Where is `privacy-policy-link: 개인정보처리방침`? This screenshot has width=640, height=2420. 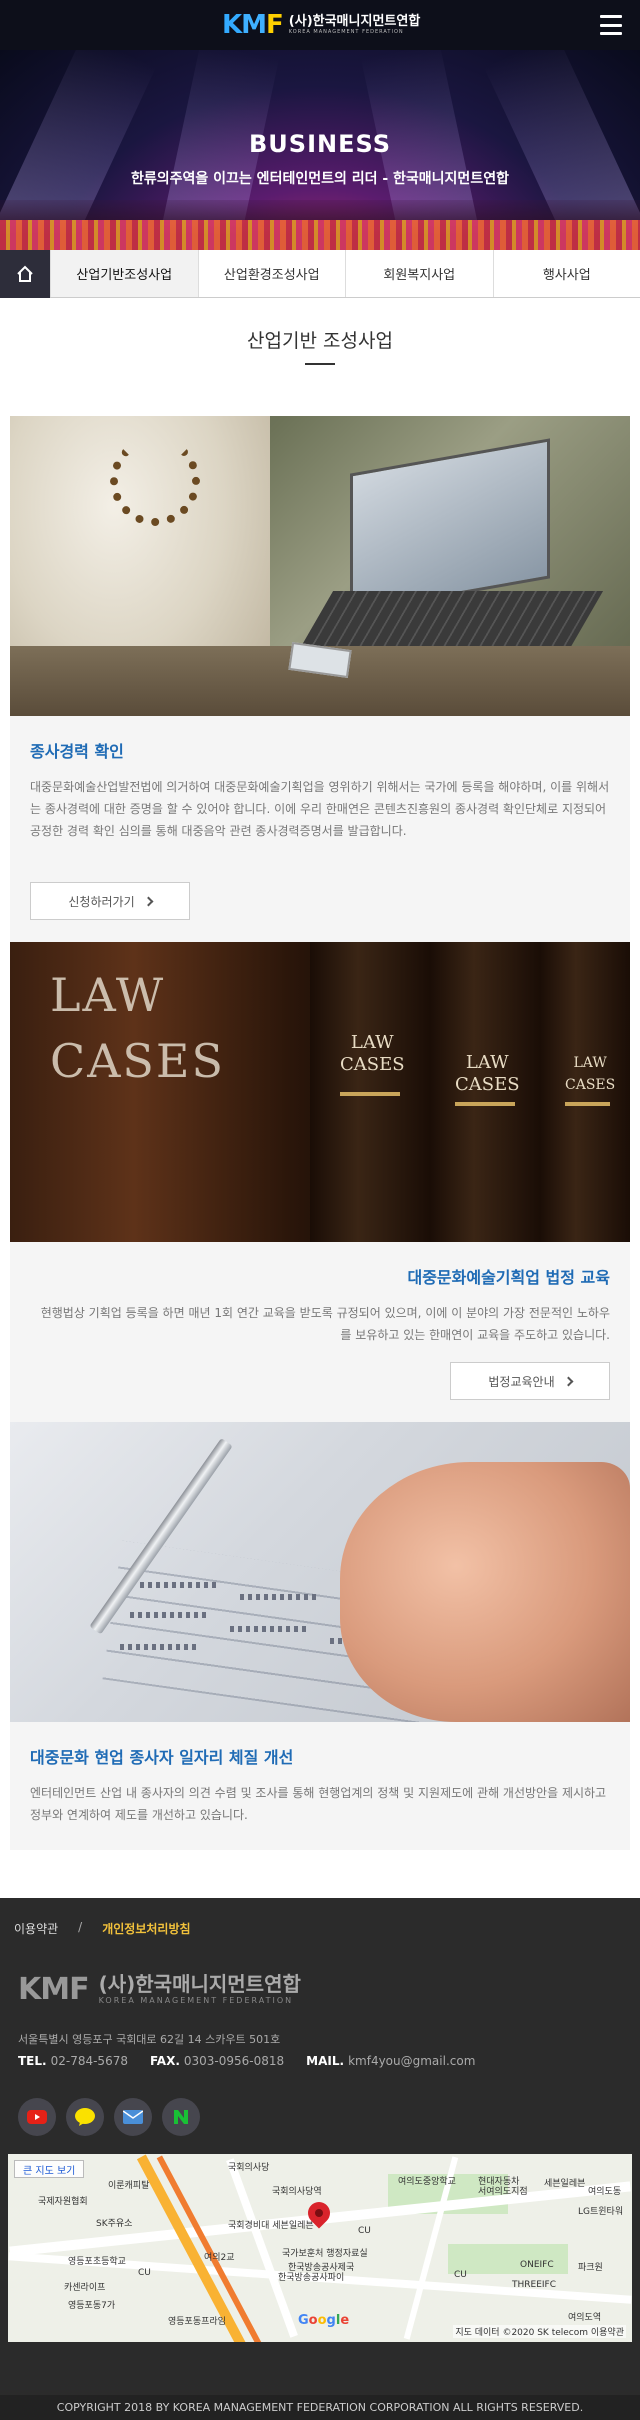 privacy-policy-link: 개인정보처리방침 is located at coordinates (146, 1928).